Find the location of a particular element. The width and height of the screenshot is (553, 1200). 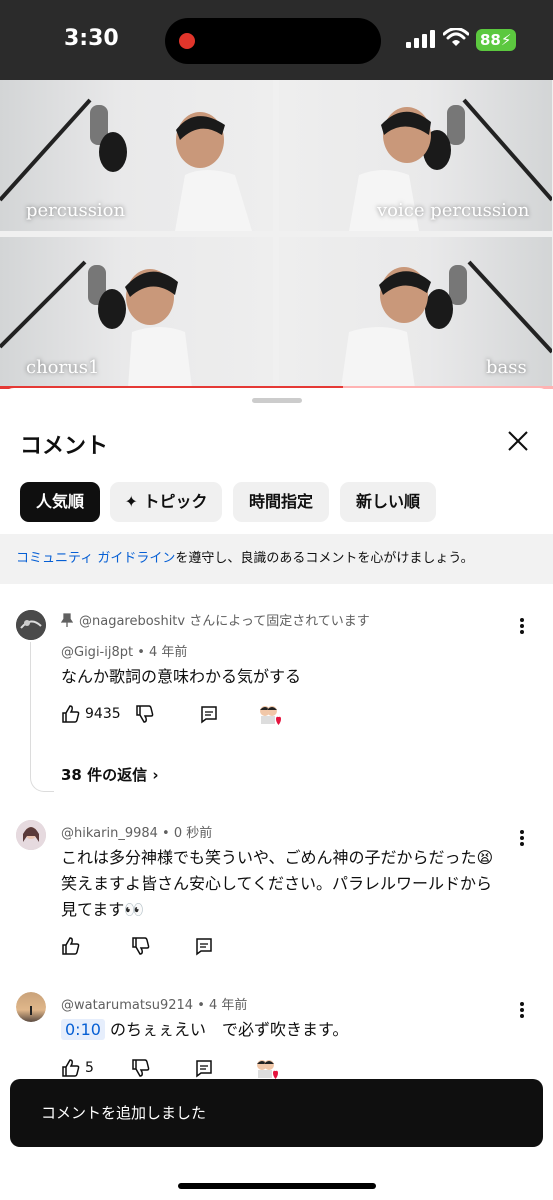

community-guidelines-banner: コミュニティ ガイドラインを遵守し、良識のあるコメントを心がけましょう。 is located at coordinates (276, 559).